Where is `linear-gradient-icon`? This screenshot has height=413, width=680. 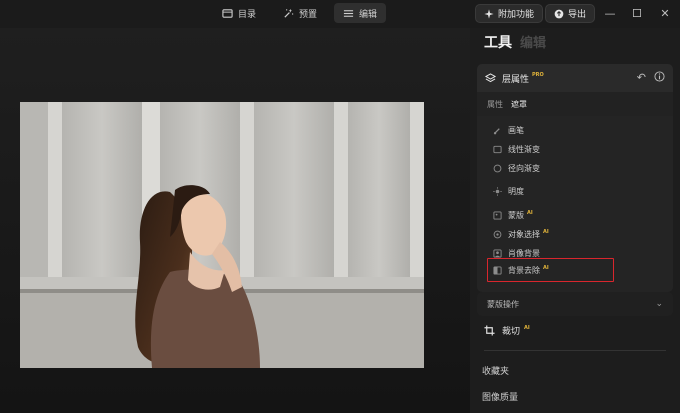
linear-gradient-icon is located at coordinates (497, 149).